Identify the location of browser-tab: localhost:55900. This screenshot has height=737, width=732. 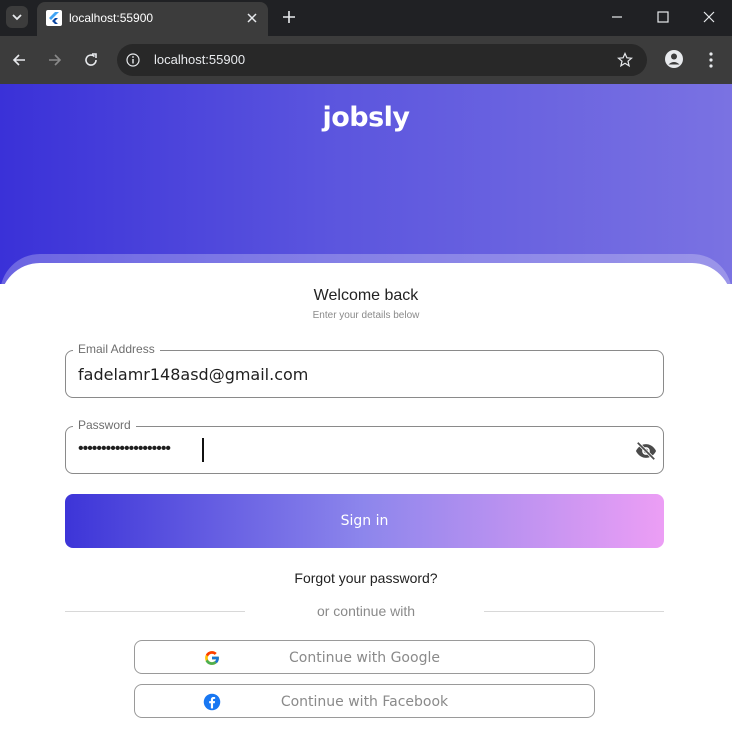
(152, 19).